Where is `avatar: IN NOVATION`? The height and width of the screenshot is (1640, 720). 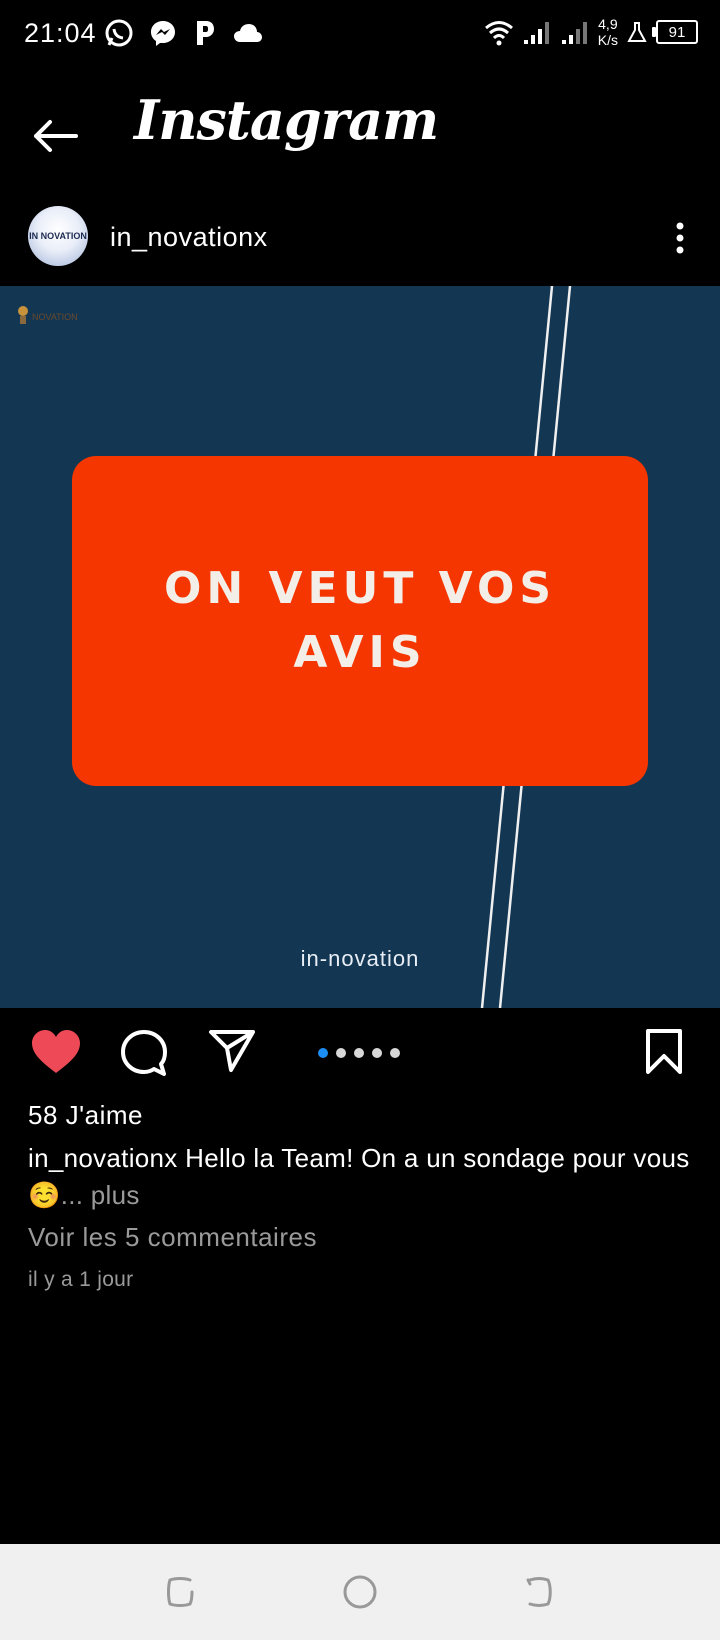
avatar: IN NOVATION is located at coordinates (58, 236).